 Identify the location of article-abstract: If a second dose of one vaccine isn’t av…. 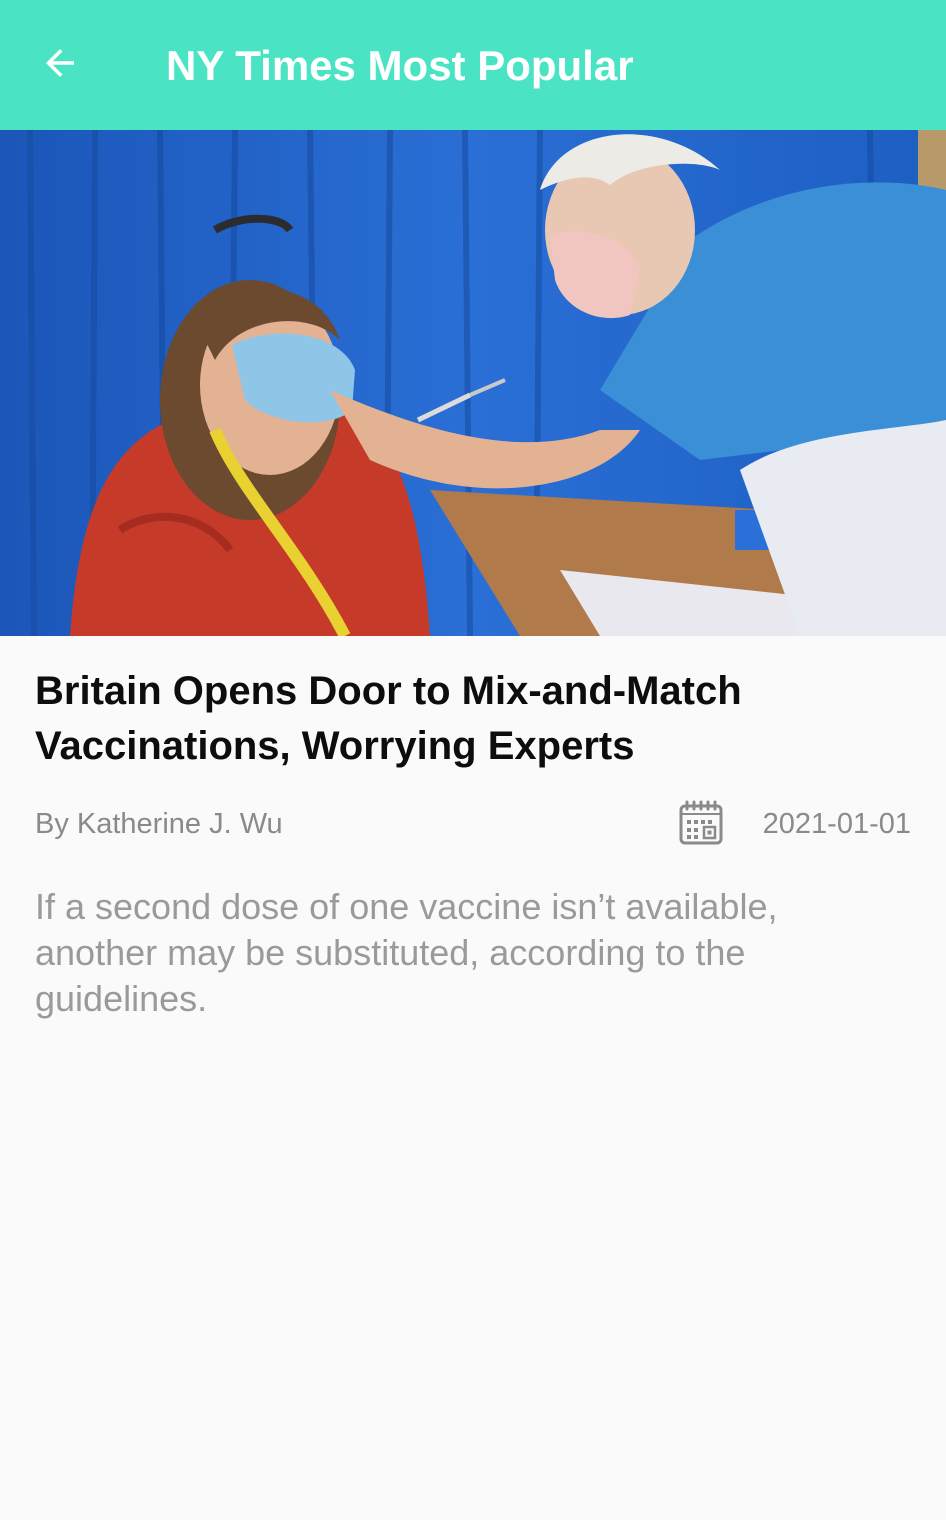
(406, 952).